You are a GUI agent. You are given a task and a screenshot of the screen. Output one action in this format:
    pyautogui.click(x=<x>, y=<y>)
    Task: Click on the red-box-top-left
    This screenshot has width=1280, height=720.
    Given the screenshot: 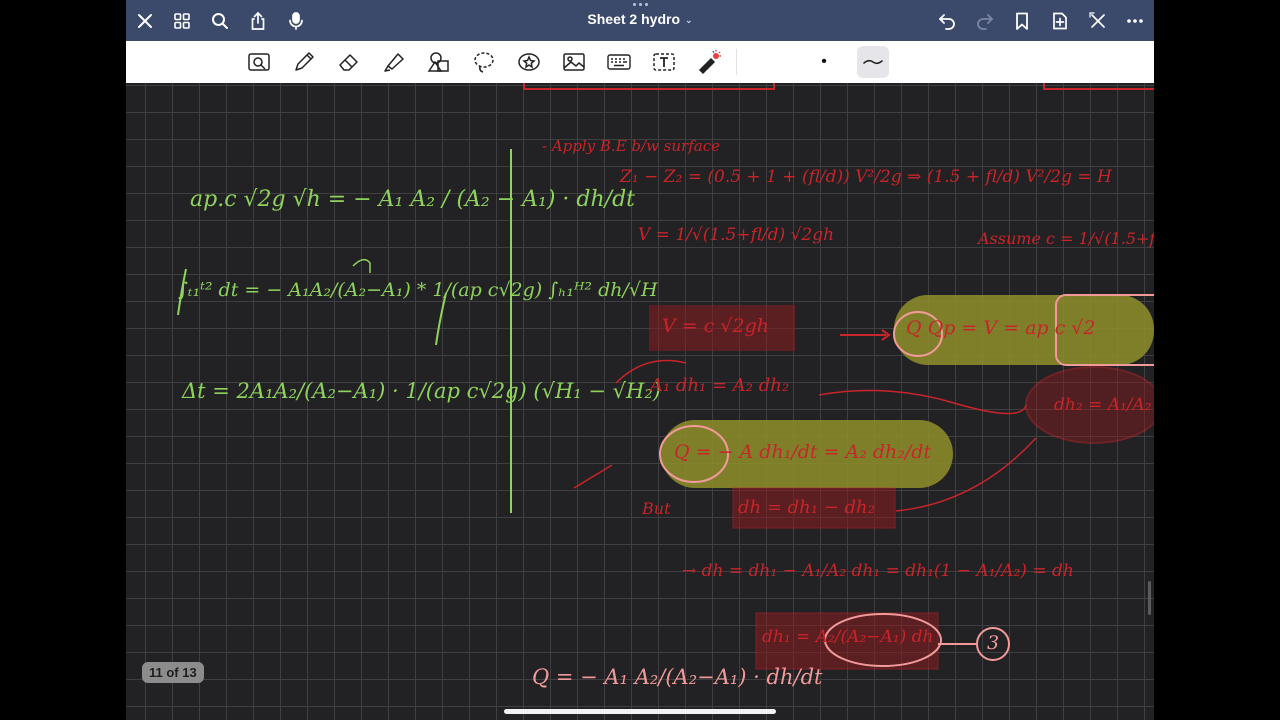 What is the action you would take?
    pyautogui.click(x=649, y=86)
    